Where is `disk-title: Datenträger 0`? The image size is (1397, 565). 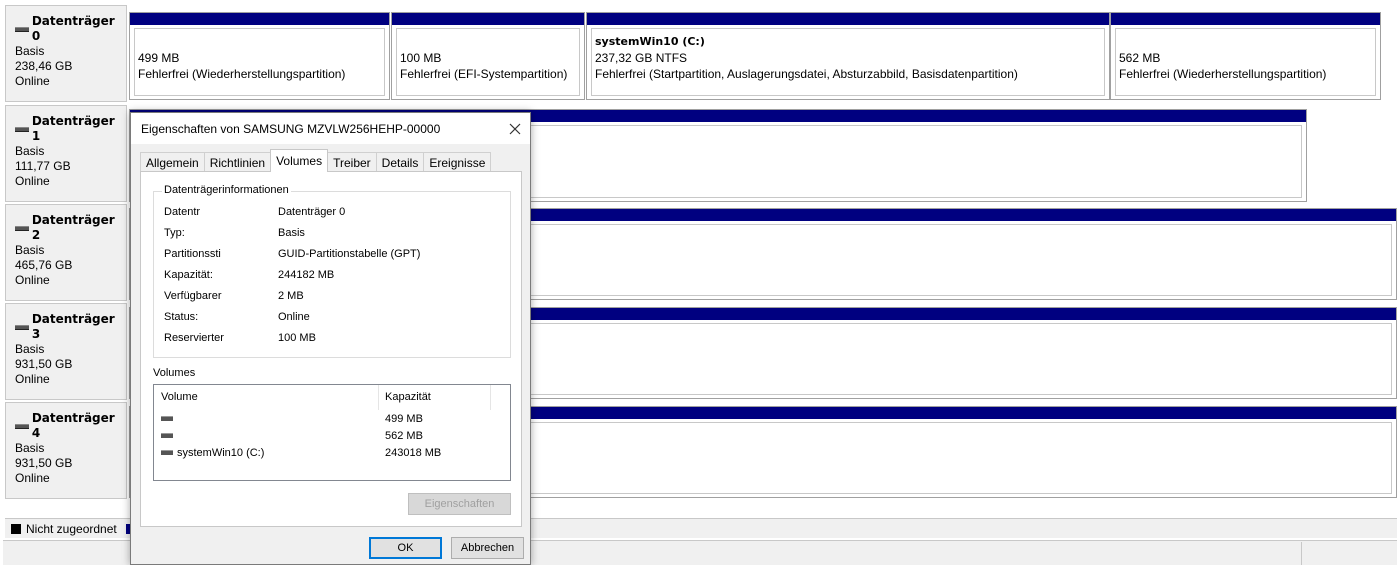 disk-title: Datenträger 0 is located at coordinates (73, 28).